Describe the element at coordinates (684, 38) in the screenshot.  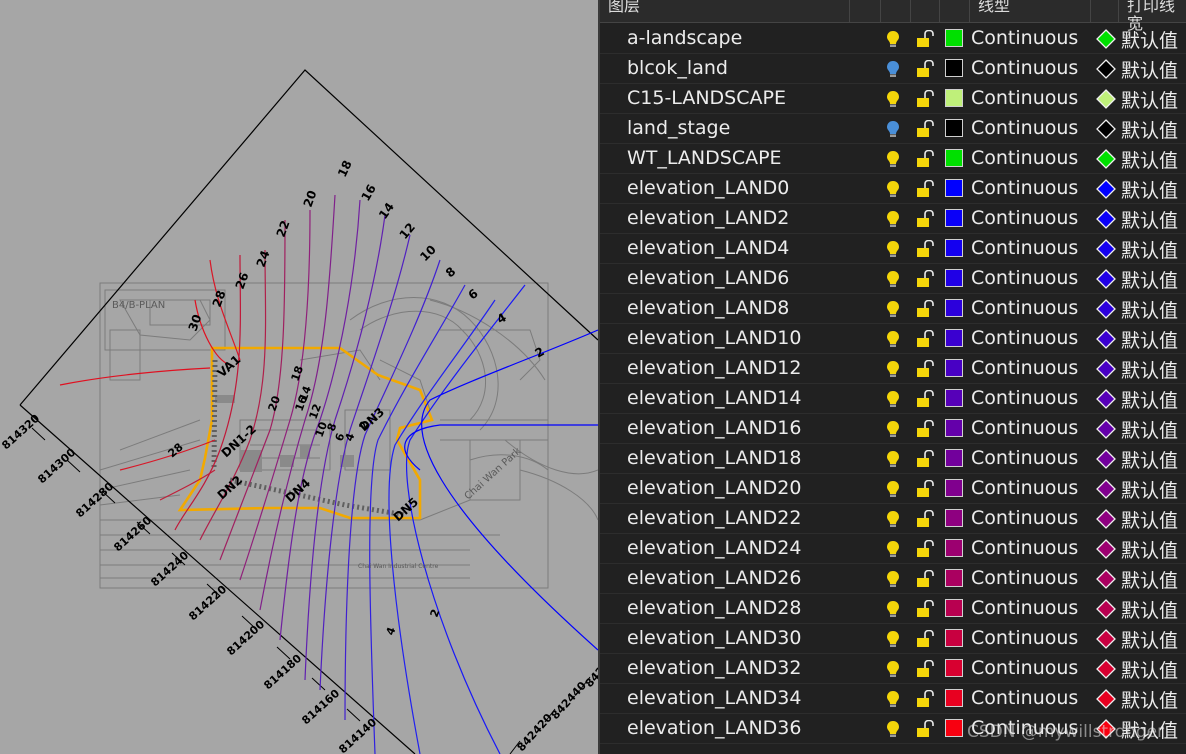
I see `layer-name: a-landscape` at that location.